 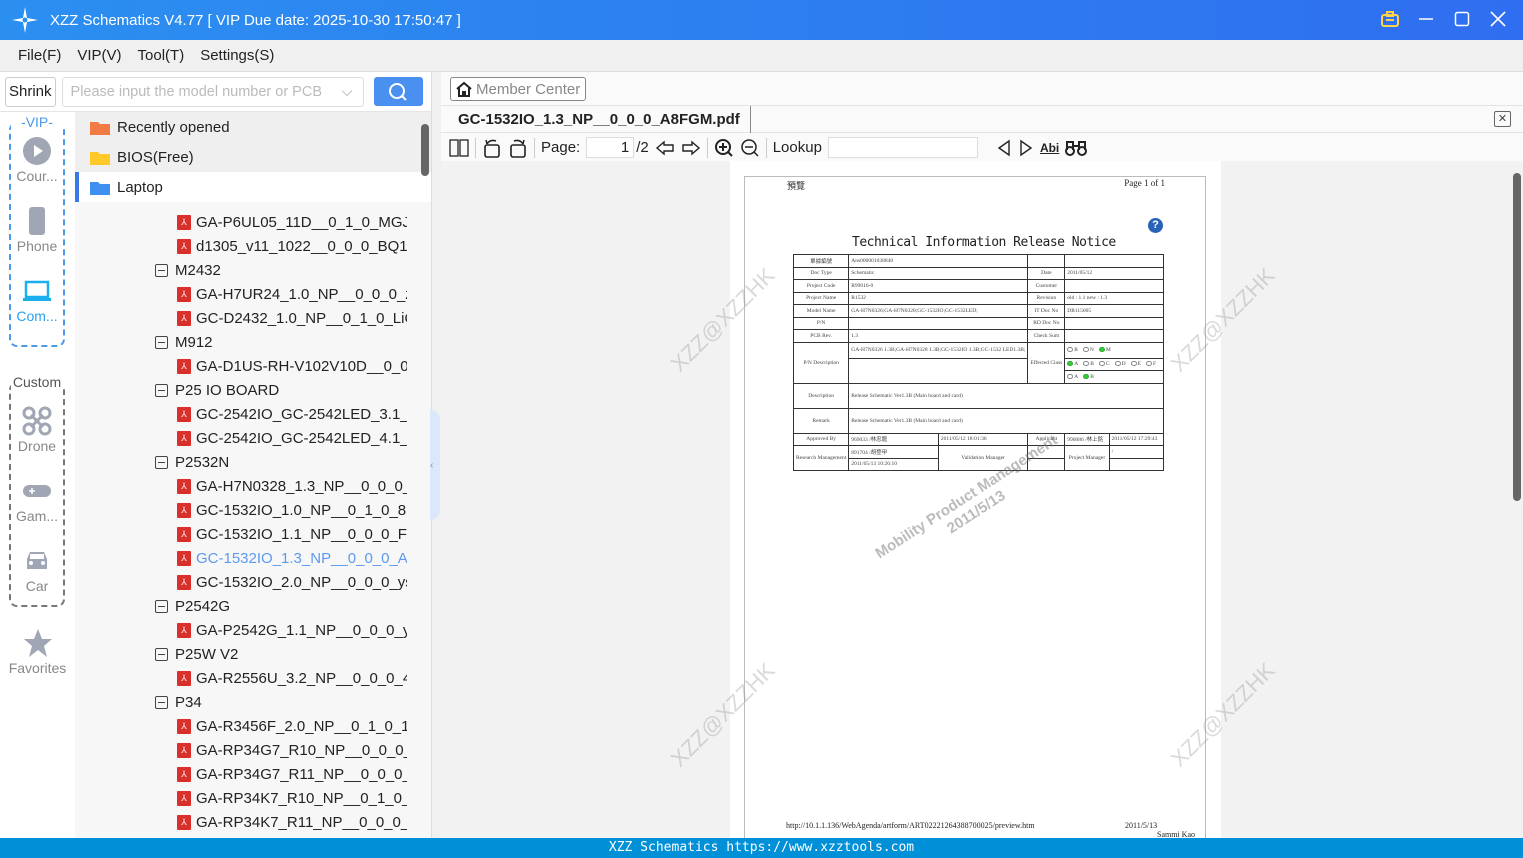 I want to click on tree-file-item: ⅄ GA-RP34G7_R11_NP__0_0_0_SN, so click(x=292, y=774).